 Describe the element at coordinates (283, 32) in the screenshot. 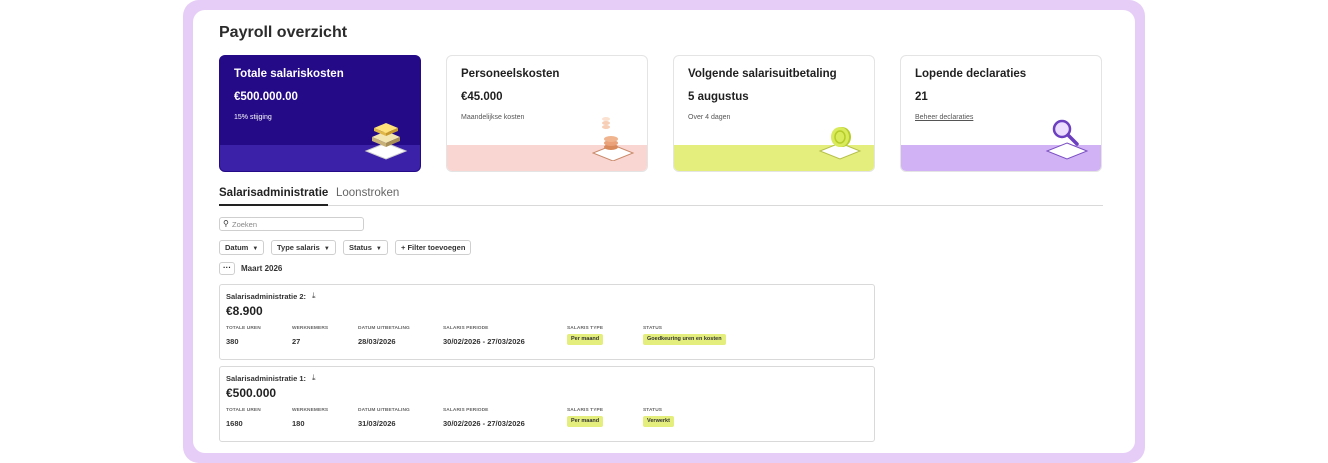

I see `page-title: Payroll overzicht` at that location.